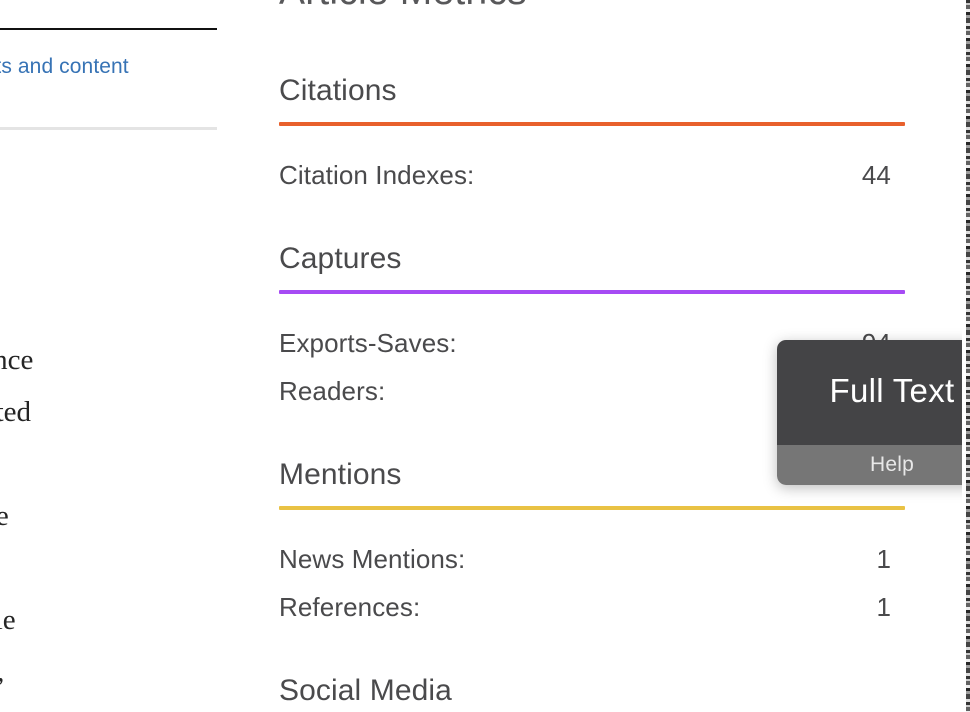 This screenshot has width=970, height=712. I want to click on metric-value: 44, so click(876, 175).